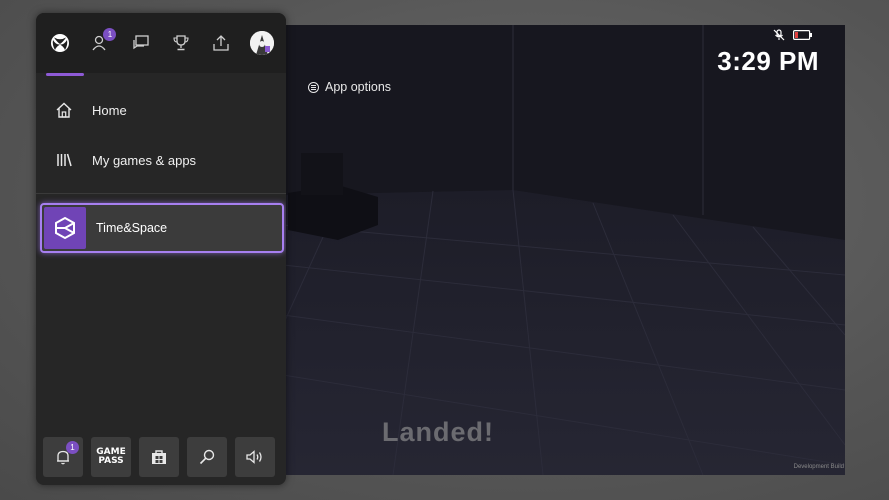 Image resolution: width=889 pixels, height=500 pixels. I want to click on app-options-label: App options, so click(358, 87).